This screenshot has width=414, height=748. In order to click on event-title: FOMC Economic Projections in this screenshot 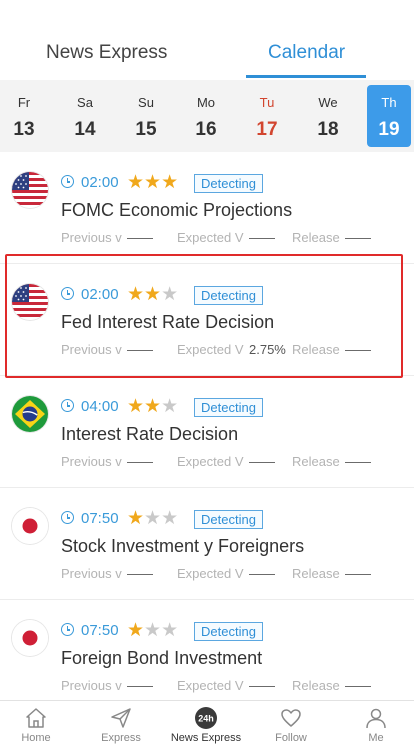, I will do `click(177, 210)`.